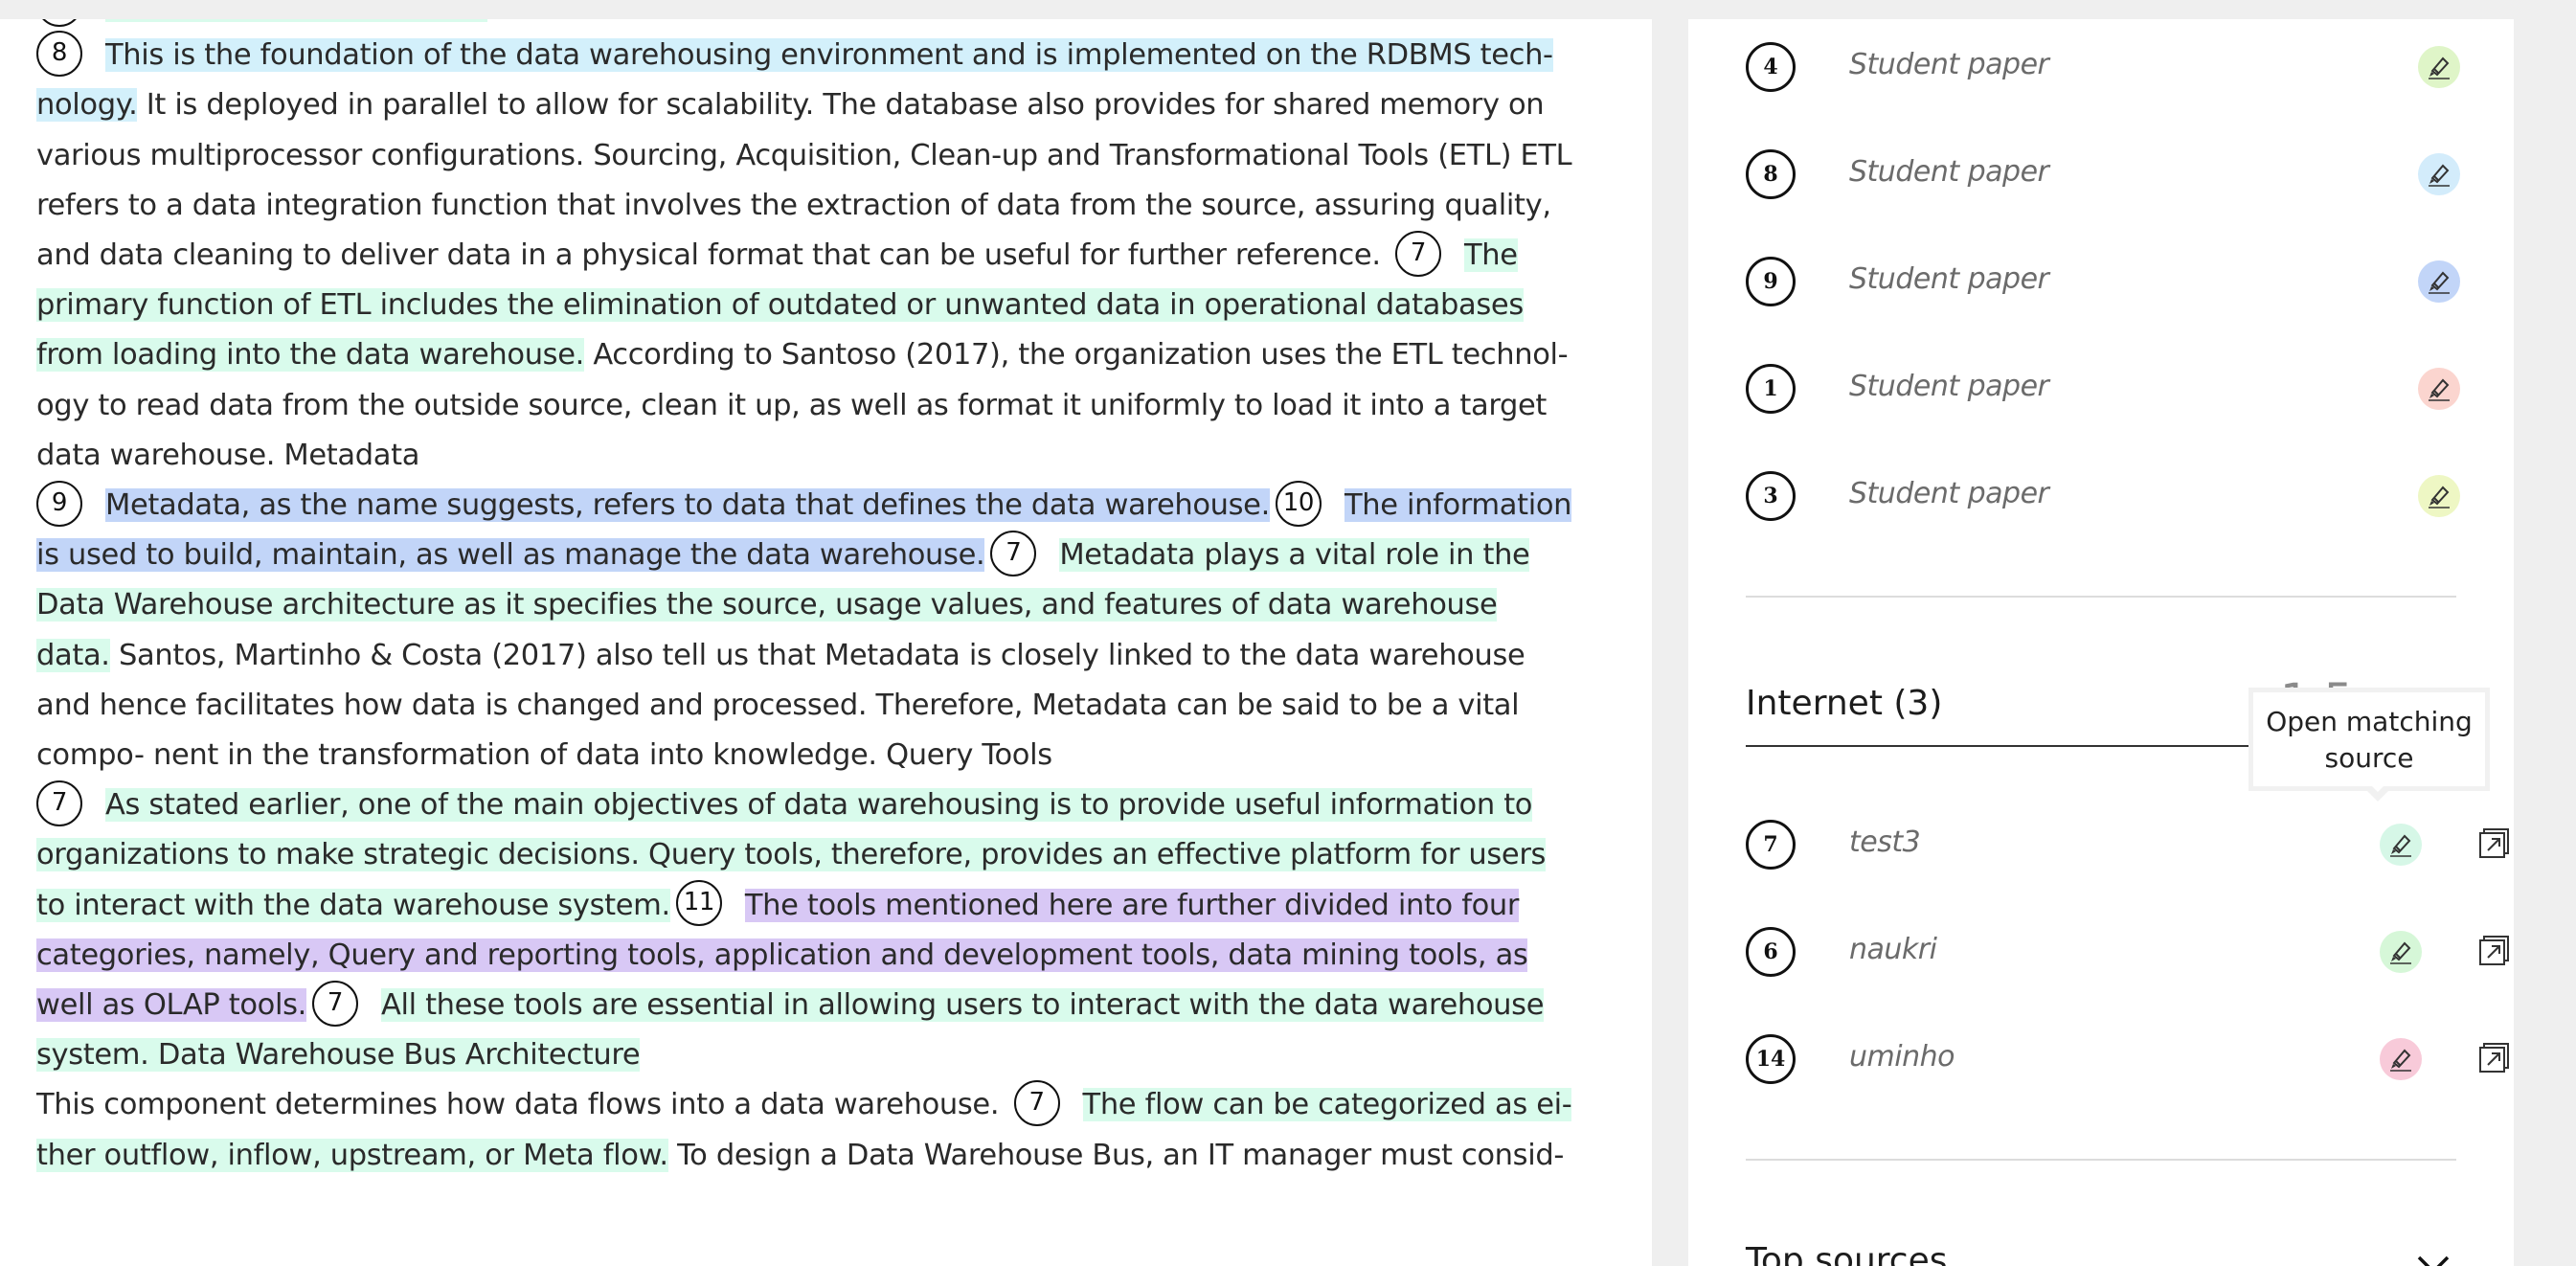  What do you see at coordinates (2433, 1260) in the screenshot?
I see `chevron-down-icon` at bounding box center [2433, 1260].